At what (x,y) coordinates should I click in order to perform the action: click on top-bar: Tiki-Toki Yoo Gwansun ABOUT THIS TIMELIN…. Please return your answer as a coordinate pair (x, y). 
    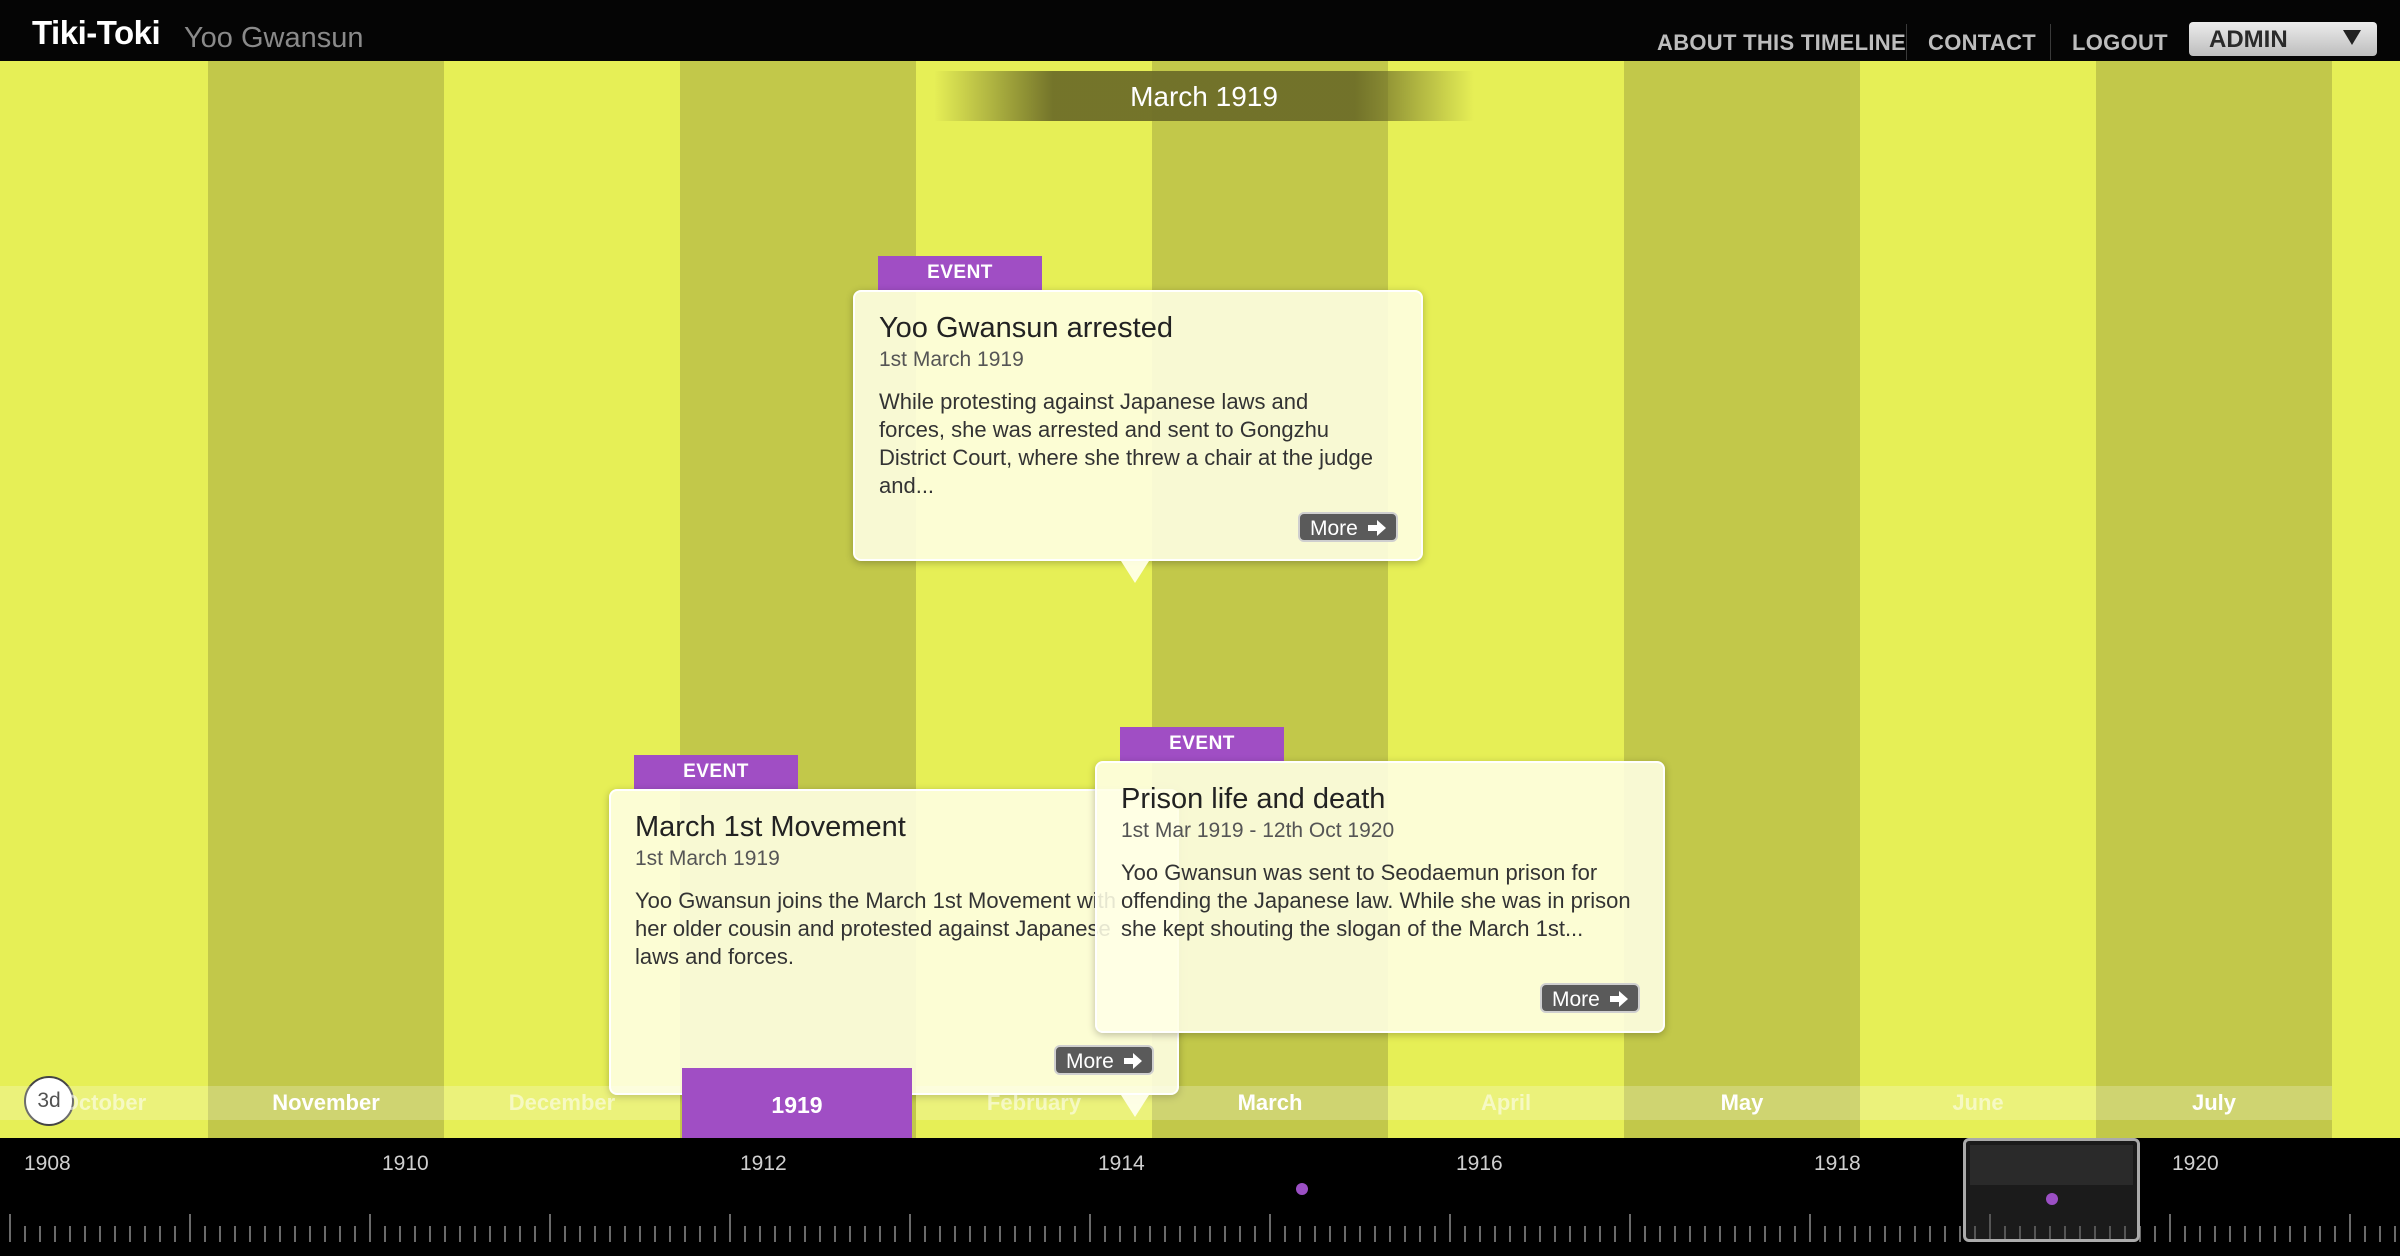
    Looking at the image, I should click on (1200, 30).